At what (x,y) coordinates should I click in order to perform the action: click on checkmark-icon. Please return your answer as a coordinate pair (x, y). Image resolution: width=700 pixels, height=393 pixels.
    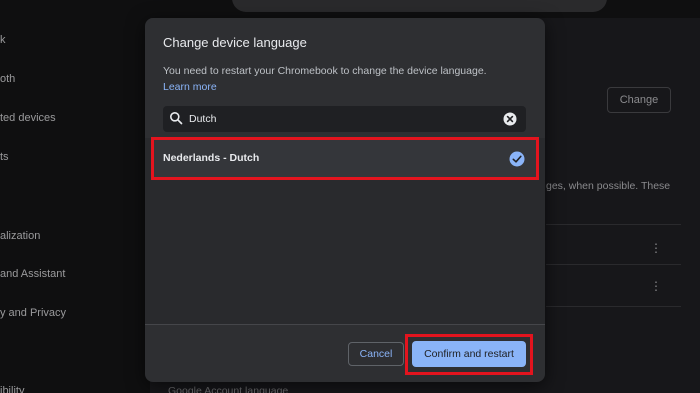
    Looking at the image, I should click on (517, 159).